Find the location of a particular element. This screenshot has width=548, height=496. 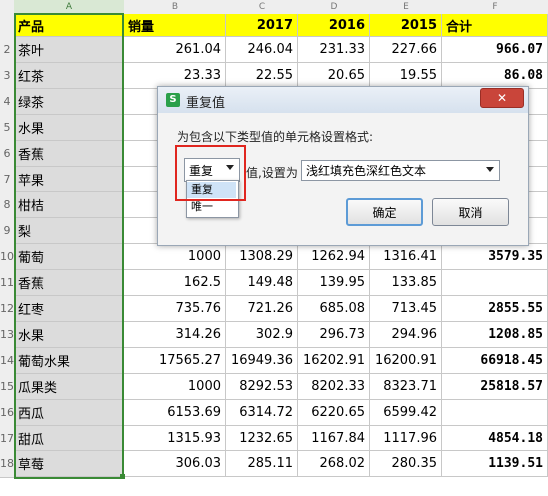

row-header: 5 is located at coordinates (7, 128).